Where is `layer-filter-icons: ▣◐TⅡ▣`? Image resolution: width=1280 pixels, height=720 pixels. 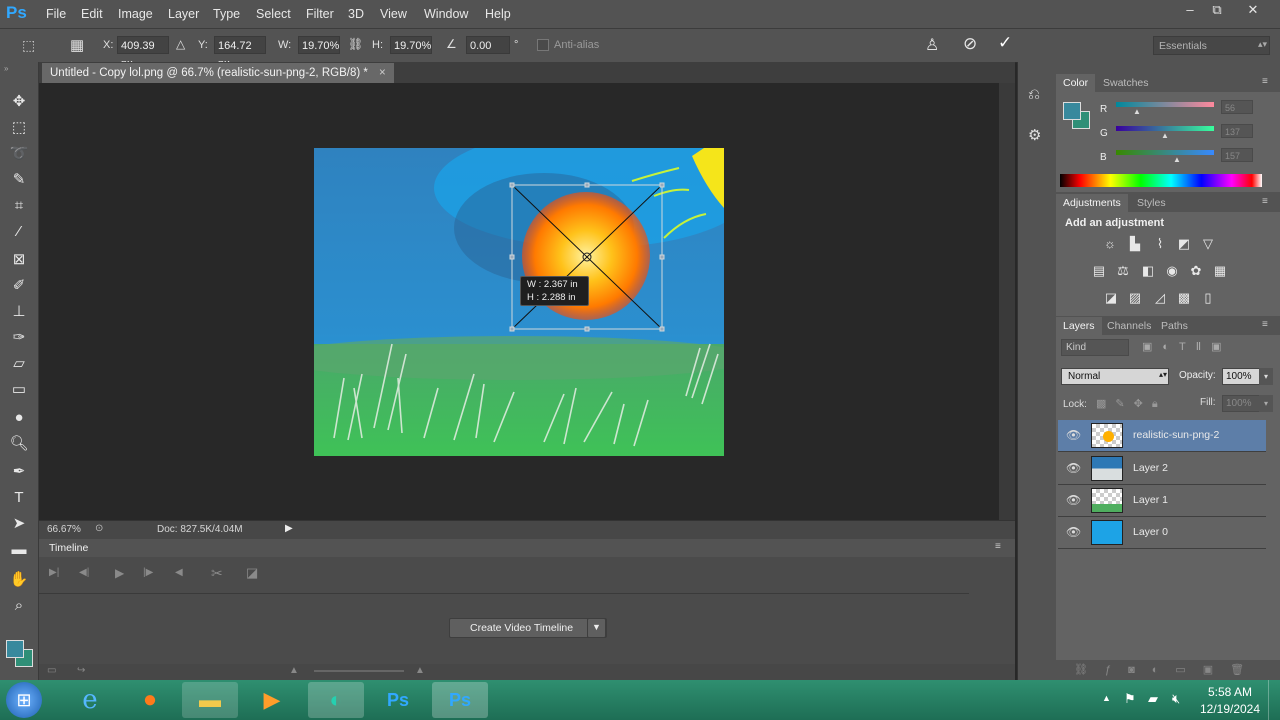 layer-filter-icons: ▣◐TⅡ▣ is located at coordinates (1187, 346).